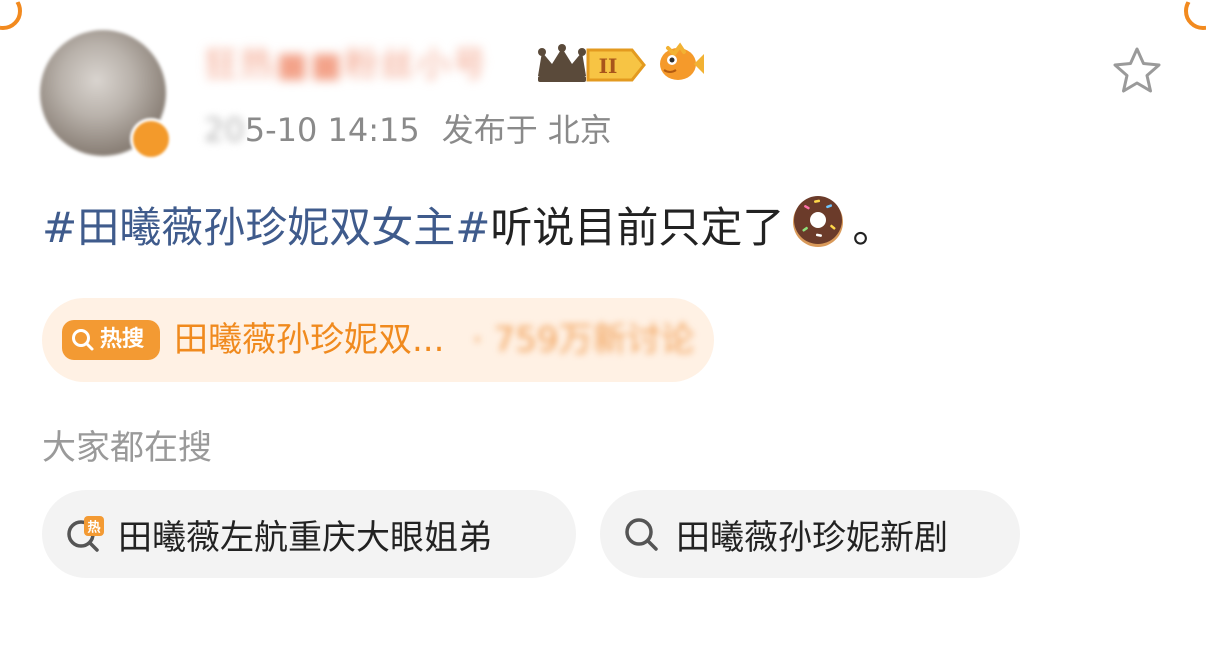  Describe the element at coordinates (151, 139) in the screenshot. I see `verified-badge-icon` at that location.